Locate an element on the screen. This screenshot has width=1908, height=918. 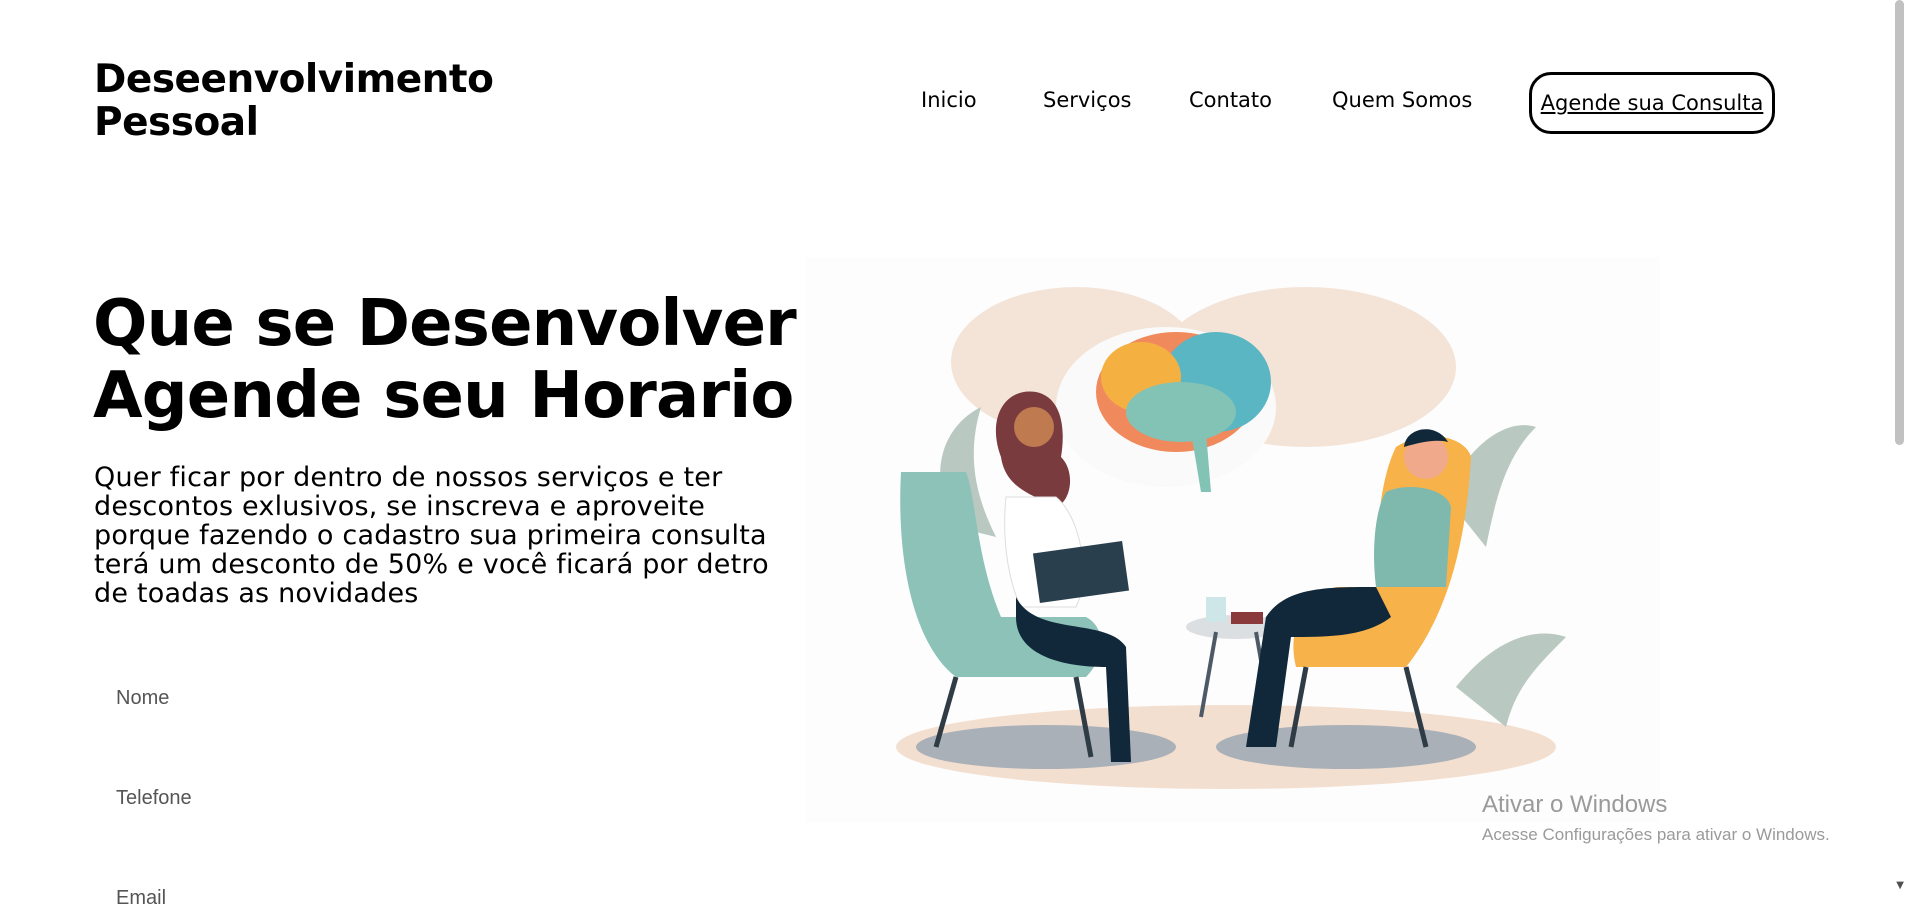
hero-title-line-1: Que se Desenvolver is located at coordinates (445, 324).